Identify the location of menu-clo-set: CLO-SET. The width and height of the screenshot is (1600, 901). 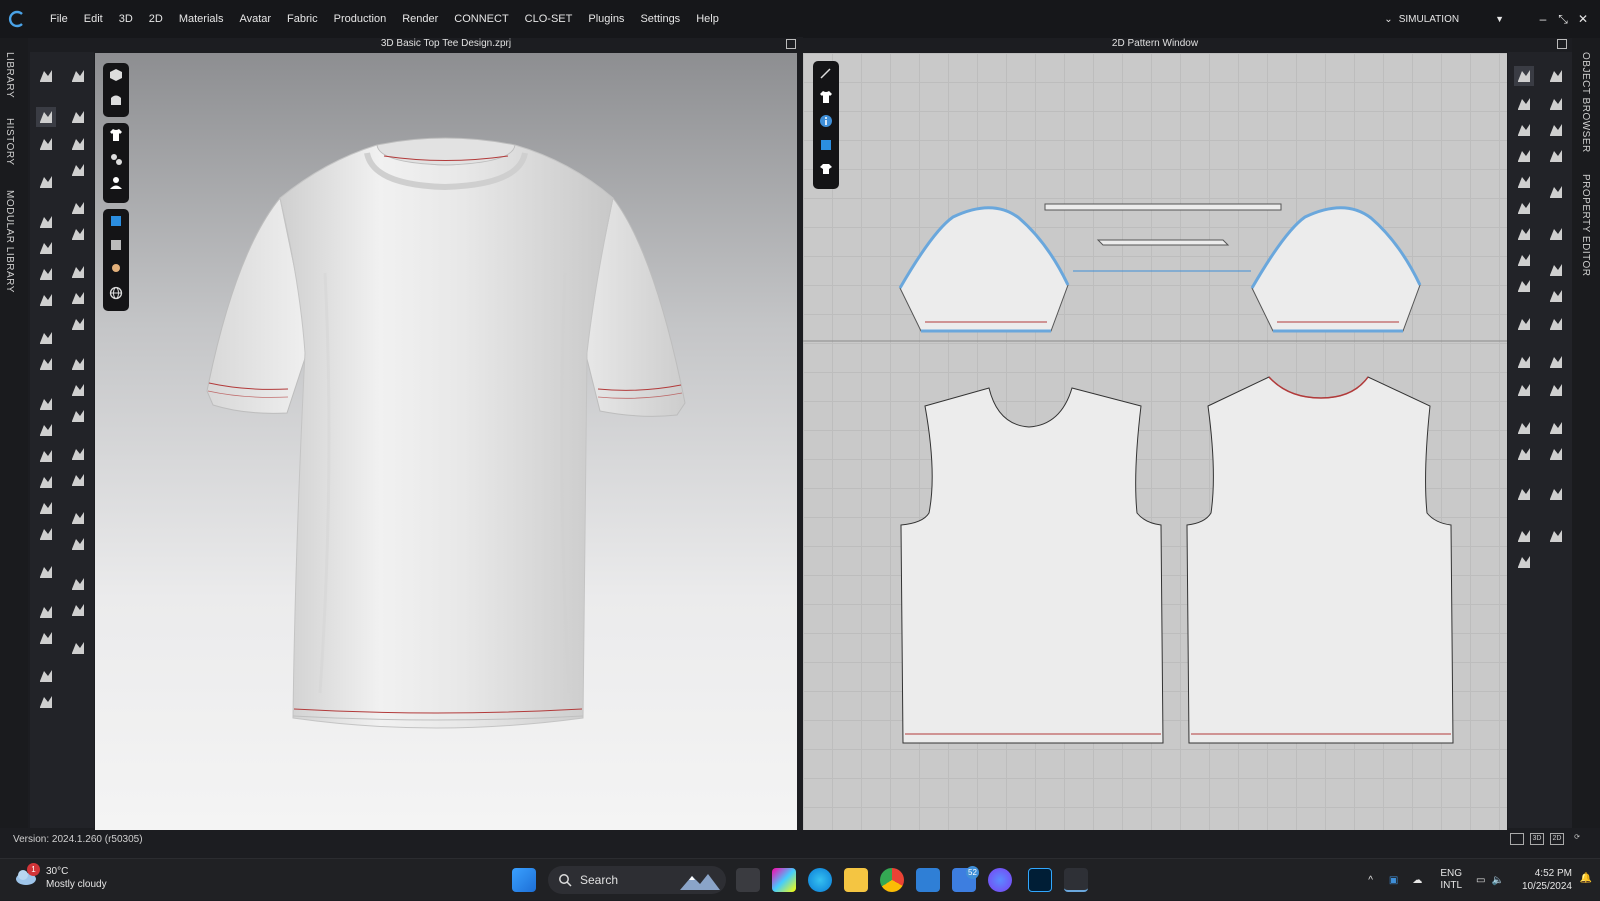
(549, 19).